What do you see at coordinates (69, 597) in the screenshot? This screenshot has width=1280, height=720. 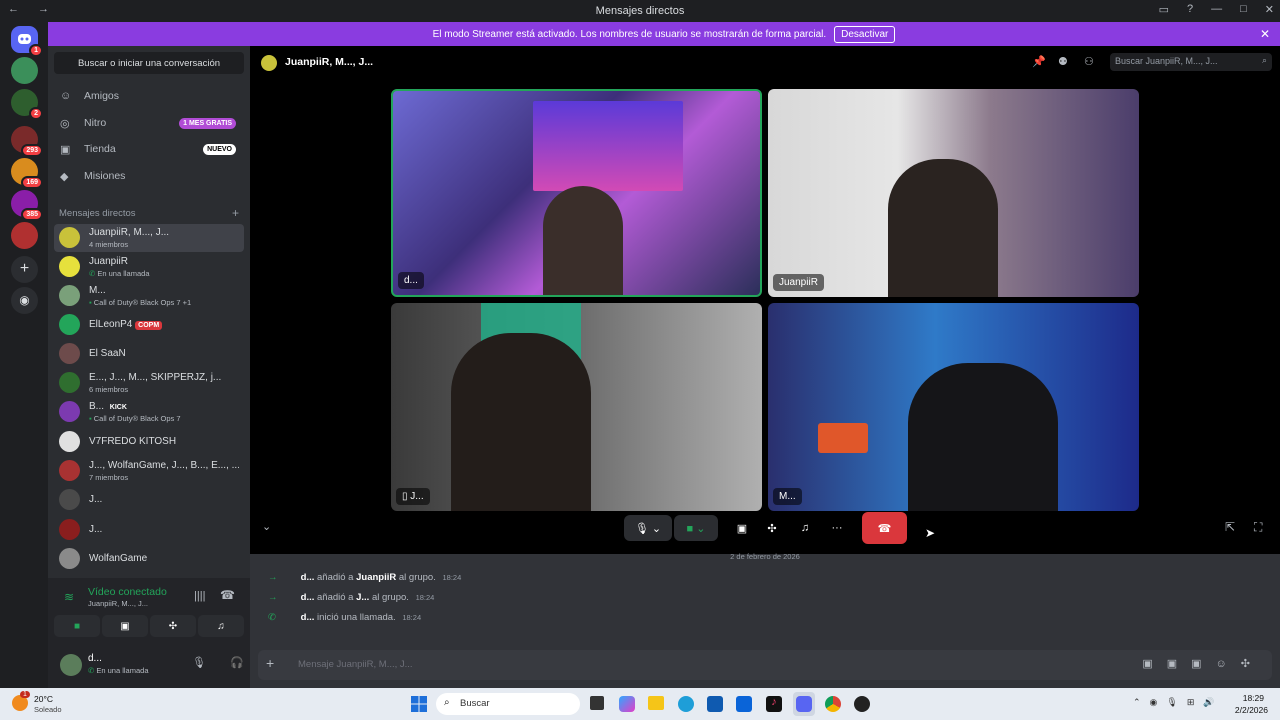 I see `signal-icon: ≋` at bounding box center [69, 597].